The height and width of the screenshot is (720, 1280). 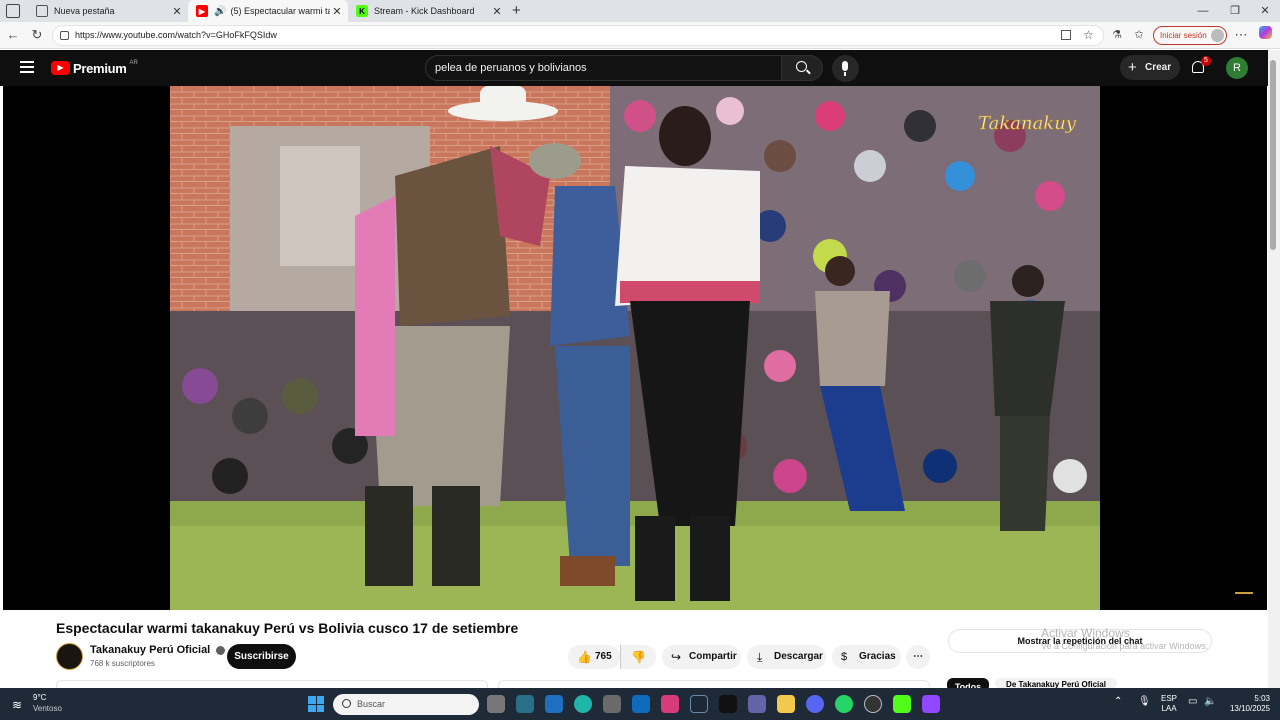 I want to click on channel-name-text: Takanakuy Perú Oficial, so click(x=150, y=650).